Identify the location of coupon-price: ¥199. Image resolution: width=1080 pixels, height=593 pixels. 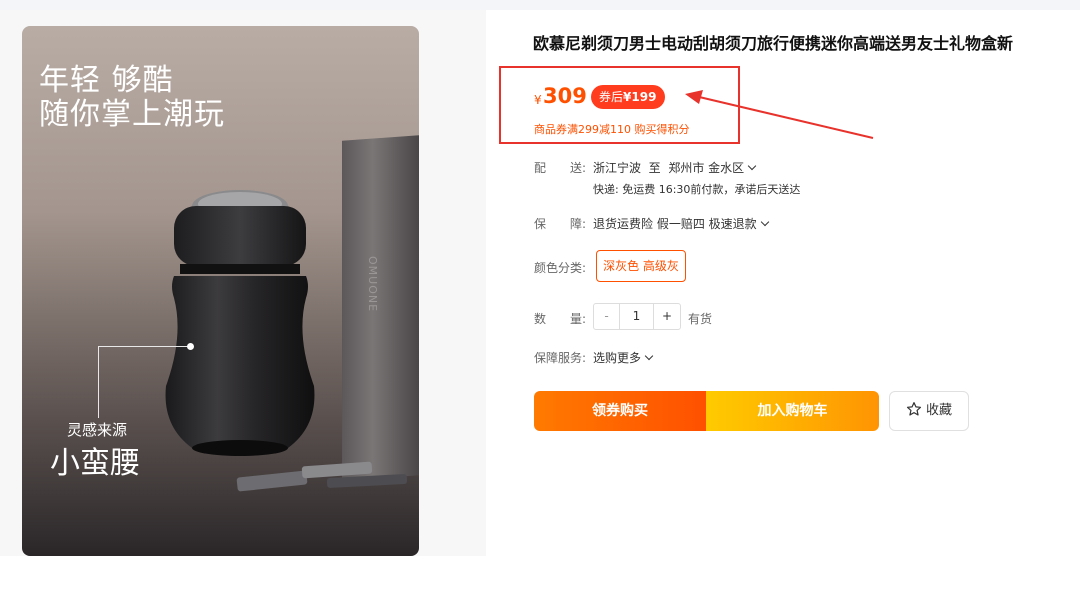
(640, 97).